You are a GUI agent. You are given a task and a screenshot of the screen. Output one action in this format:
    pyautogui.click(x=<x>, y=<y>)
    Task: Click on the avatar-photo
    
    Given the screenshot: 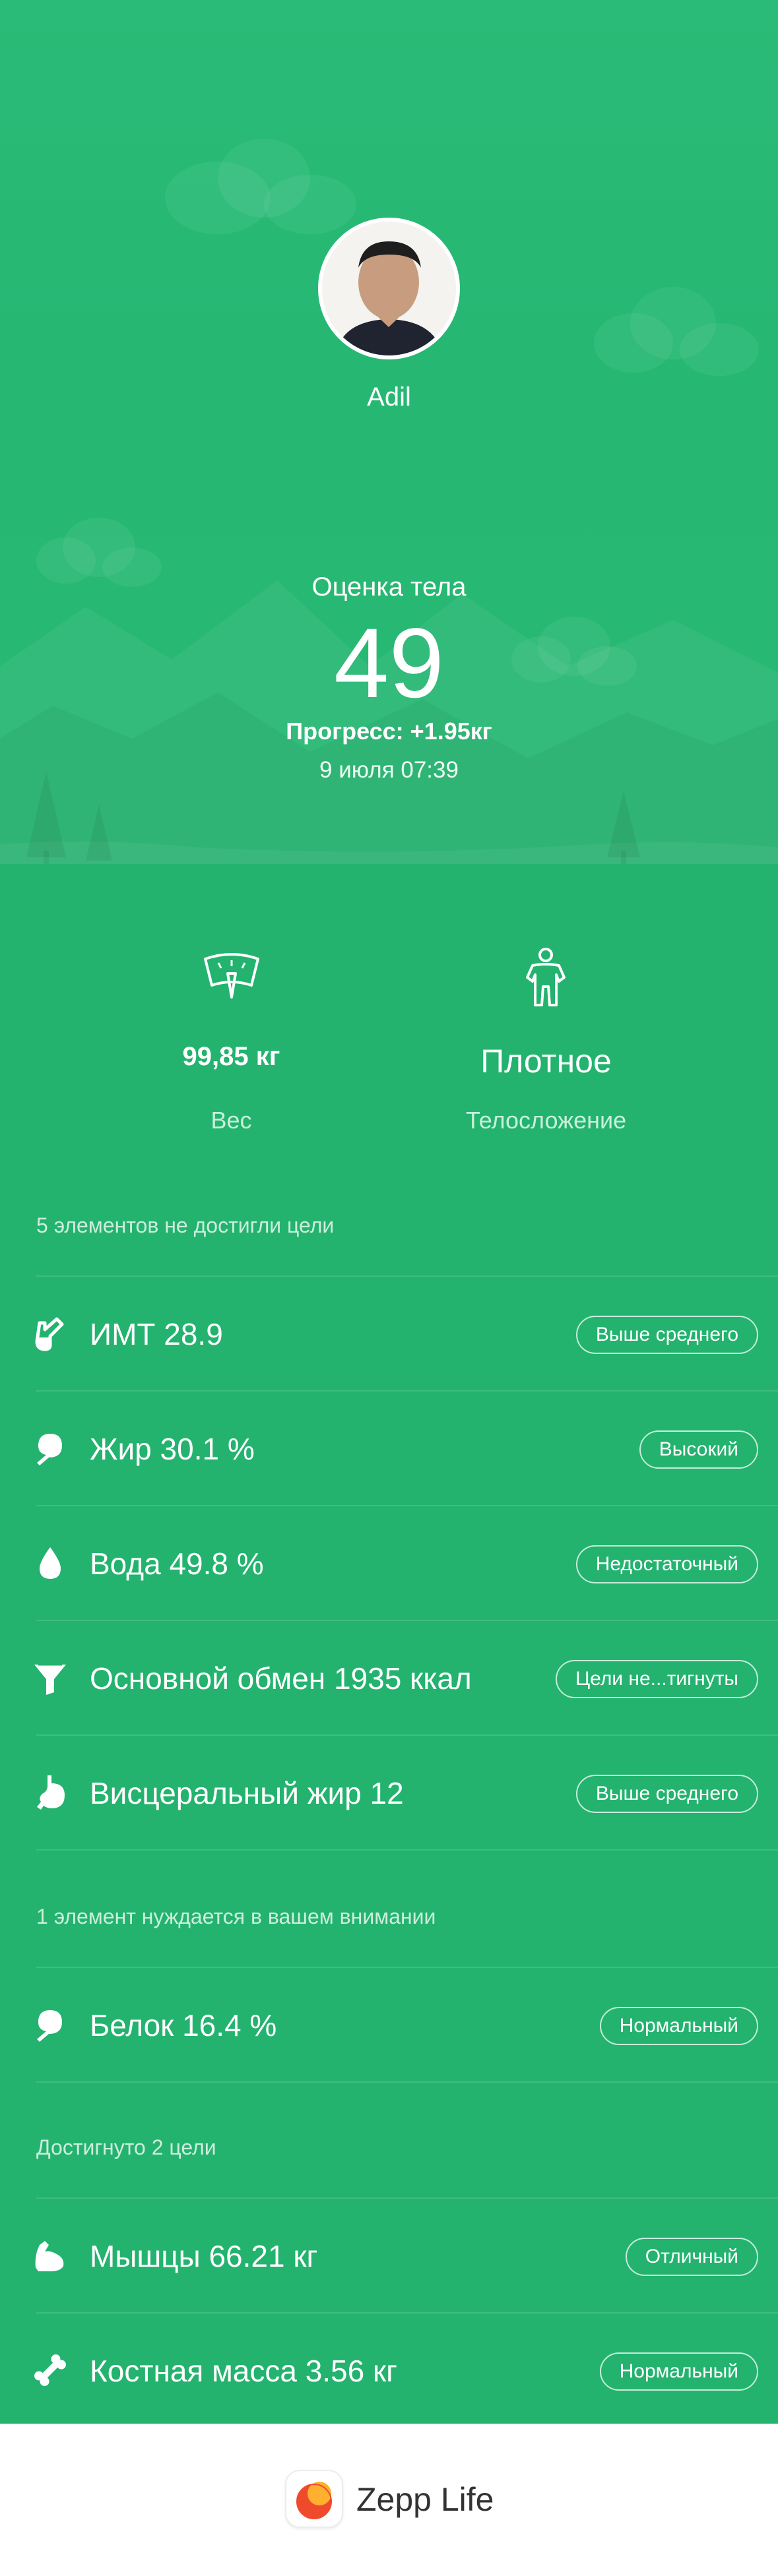 What is the action you would take?
    pyautogui.click(x=389, y=288)
    